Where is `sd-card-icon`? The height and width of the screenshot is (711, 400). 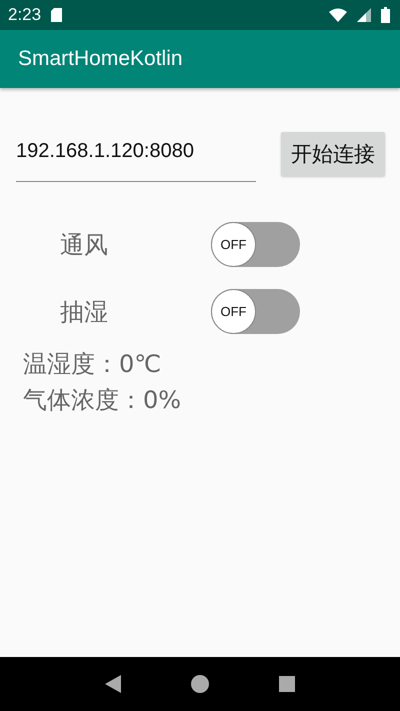
sd-card-icon is located at coordinates (56, 15).